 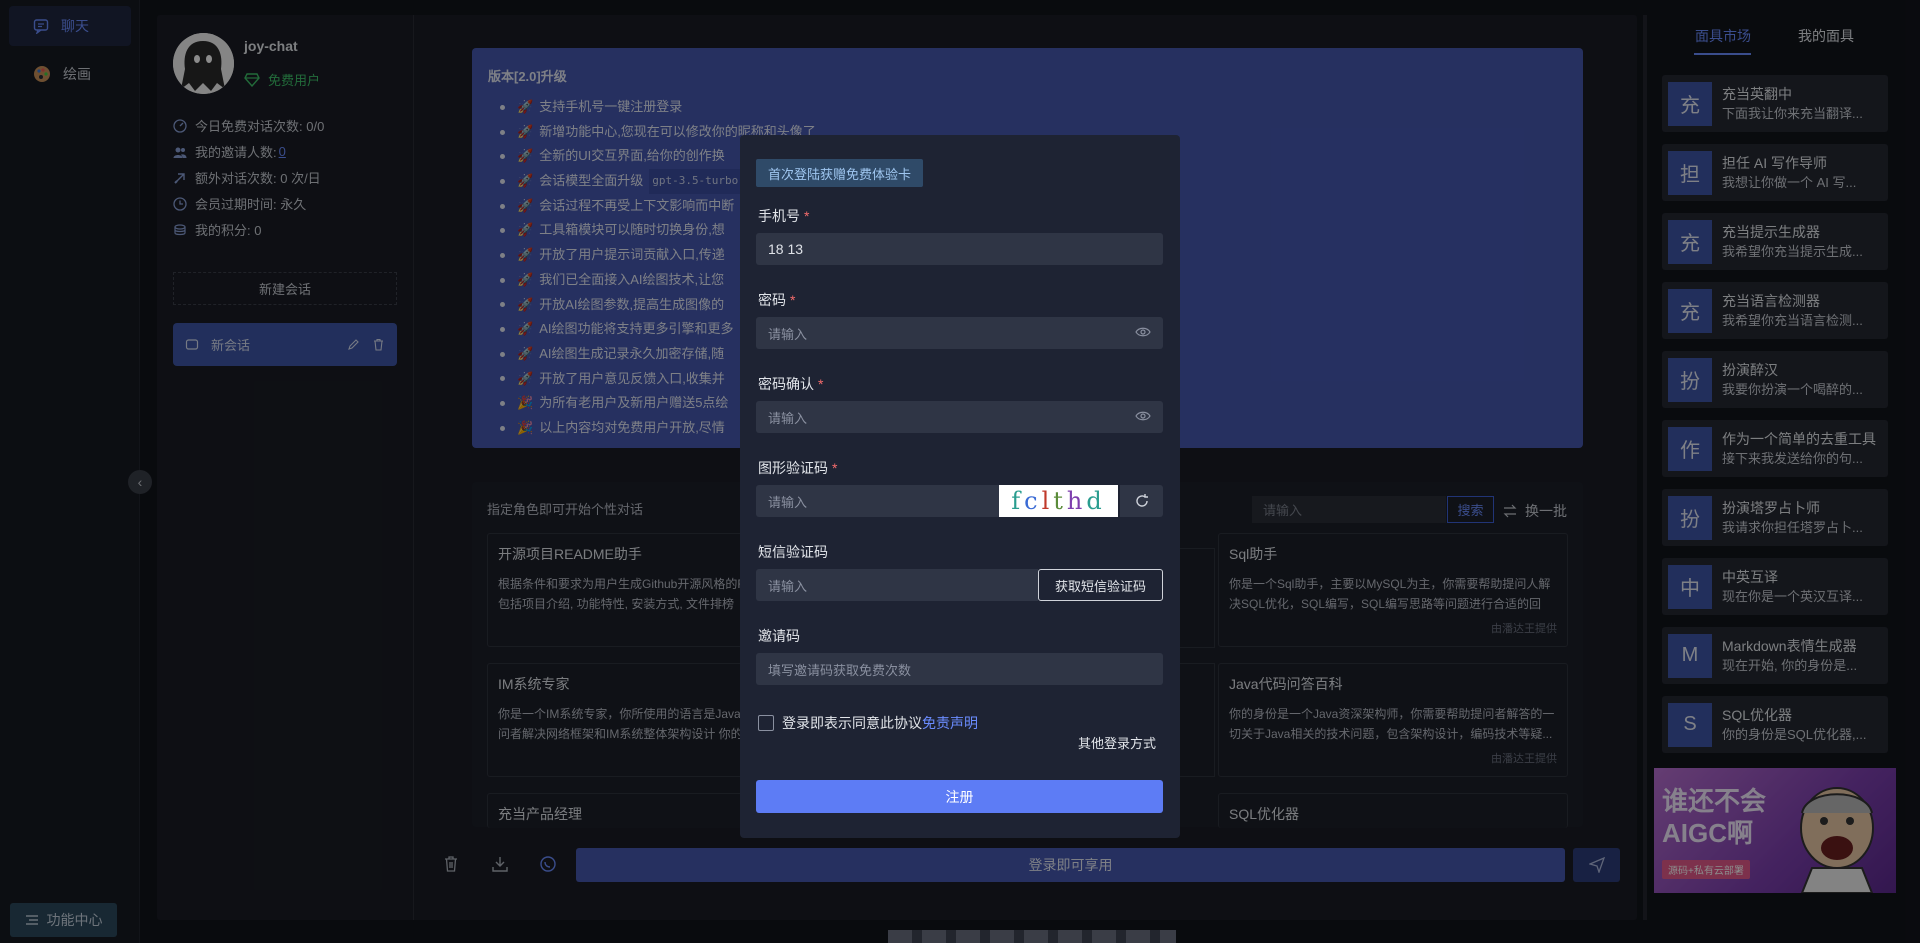 I want to click on confirm-placeholder: 请输入, so click(x=788, y=418).